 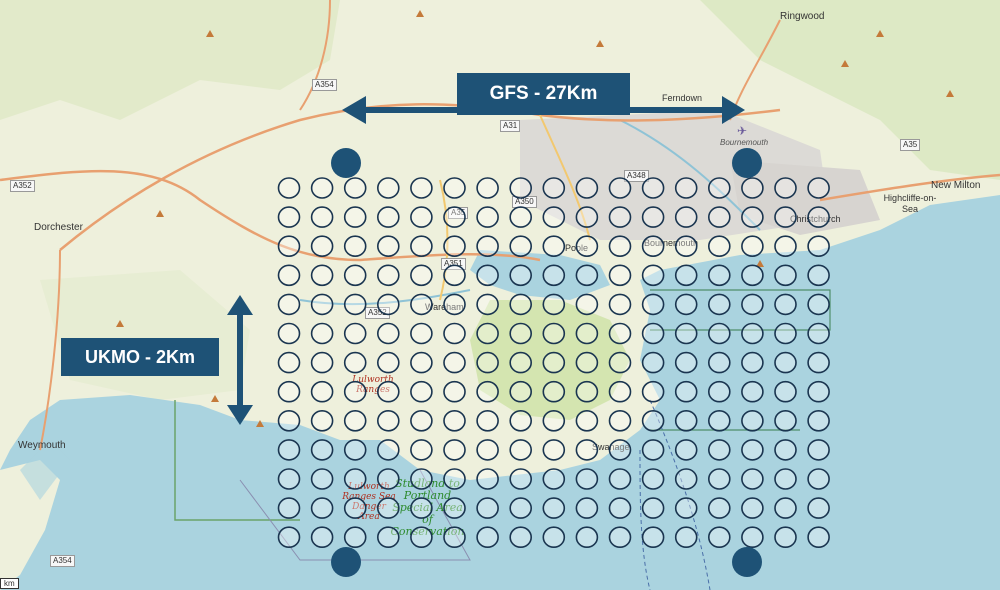 I want to click on ukmo-resolution-arrow, so click(x=240, y=360).